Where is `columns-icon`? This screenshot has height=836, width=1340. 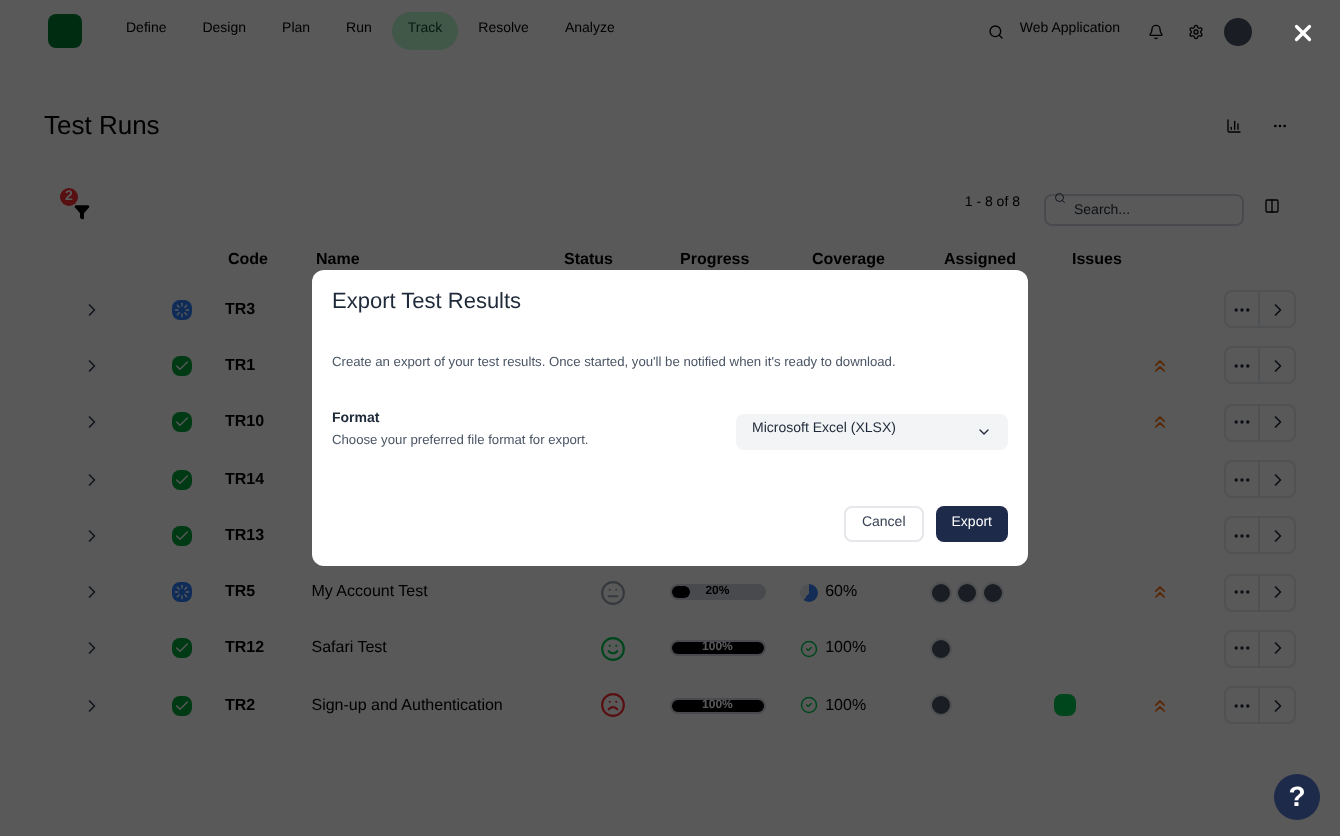
columns-icon is located at coordinates (1272, 205).